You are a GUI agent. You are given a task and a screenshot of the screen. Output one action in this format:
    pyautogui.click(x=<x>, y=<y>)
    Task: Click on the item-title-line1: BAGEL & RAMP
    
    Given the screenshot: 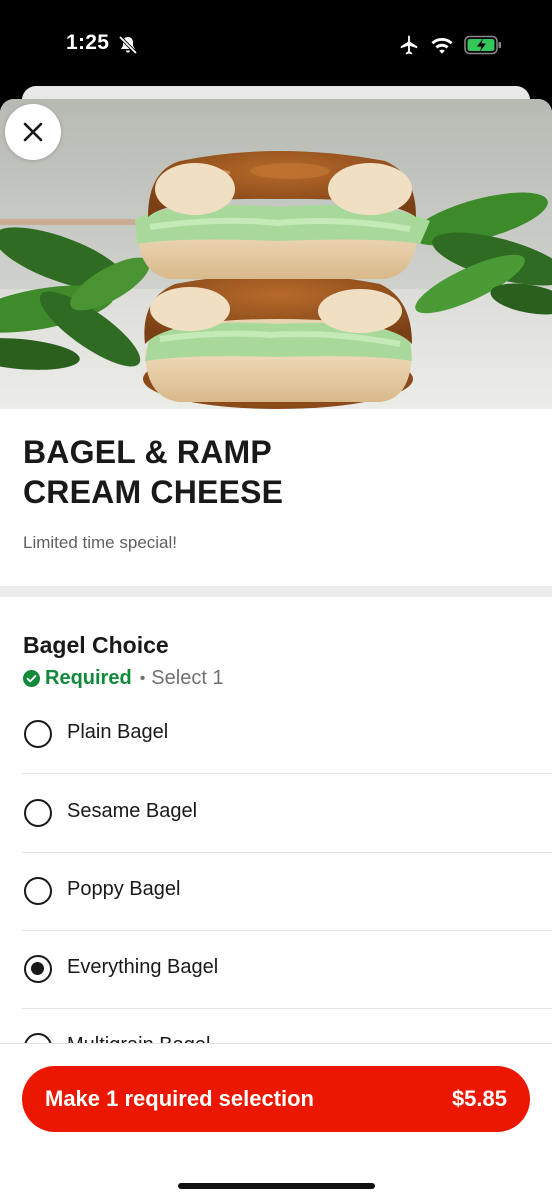 What is the action you would take?
    pyautogui.click(x=147, y=452)
    